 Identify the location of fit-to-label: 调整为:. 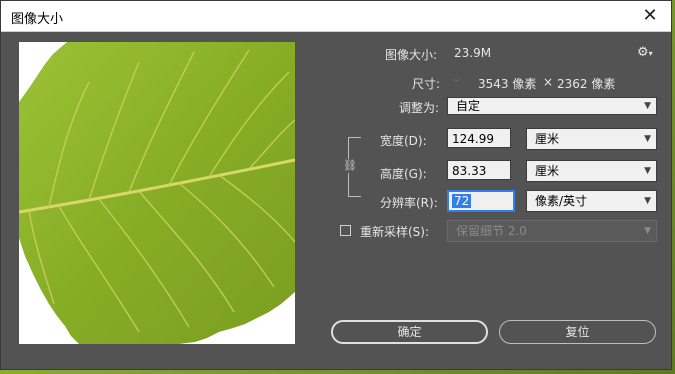
(419, 108).